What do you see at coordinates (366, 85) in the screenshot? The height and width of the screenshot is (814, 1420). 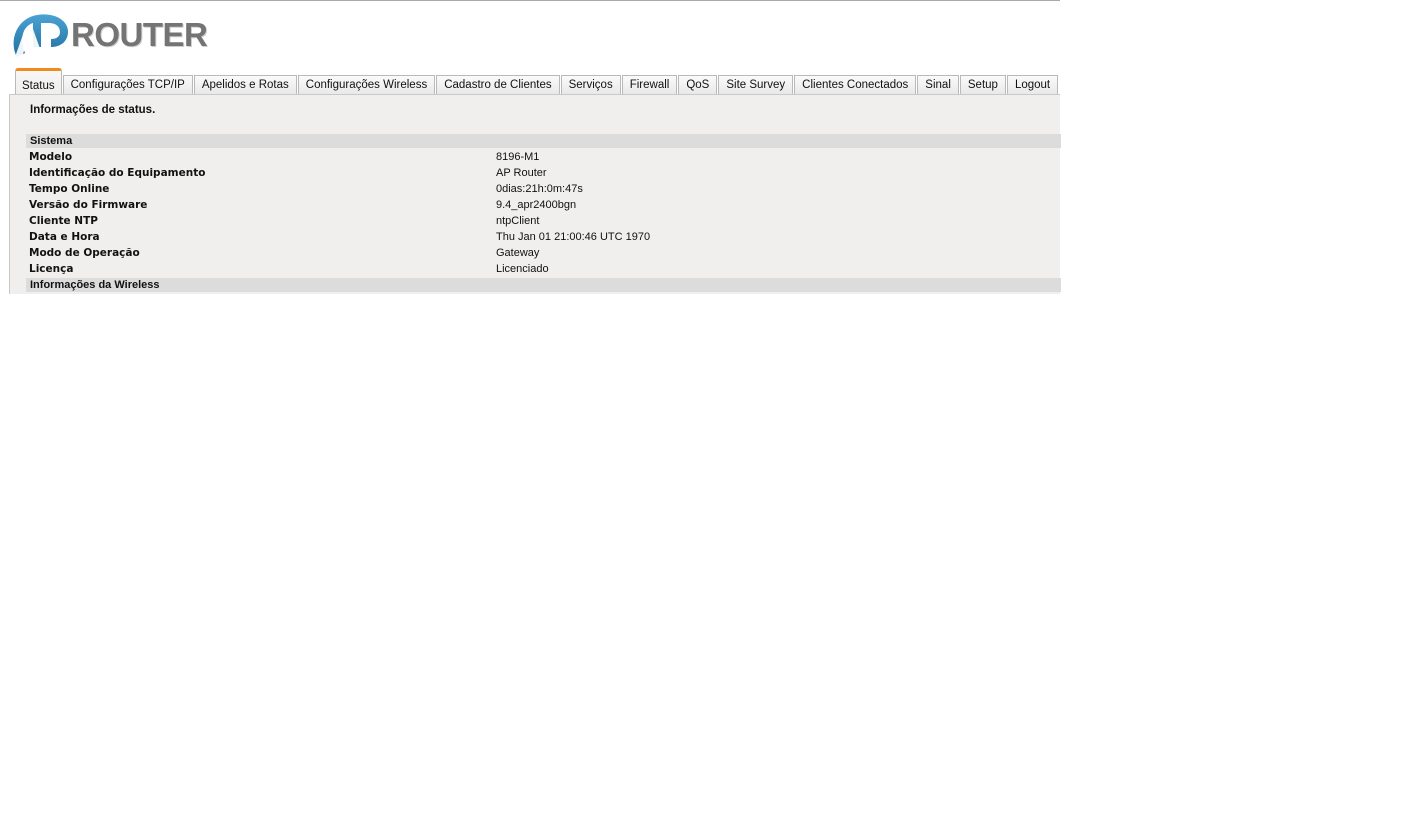 I see `tab-configuracoes-wireless: Configurações Wireless` at bounding box center [366, 85].